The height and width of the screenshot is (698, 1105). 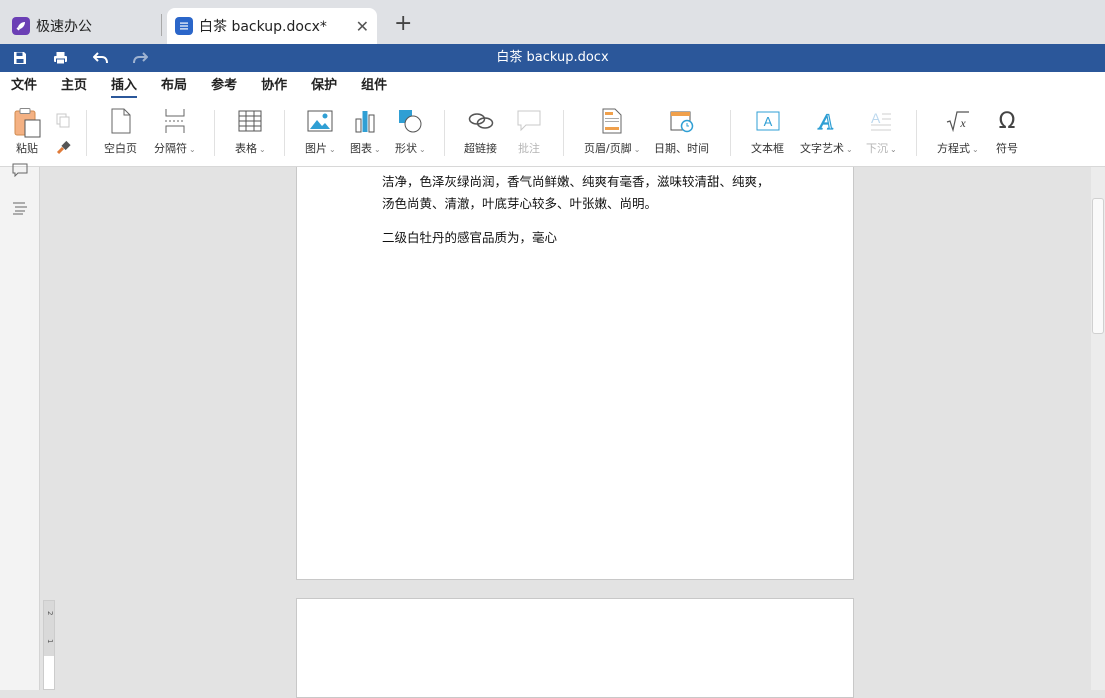 I want to click on undo-icon, so click(x=100, y=58).